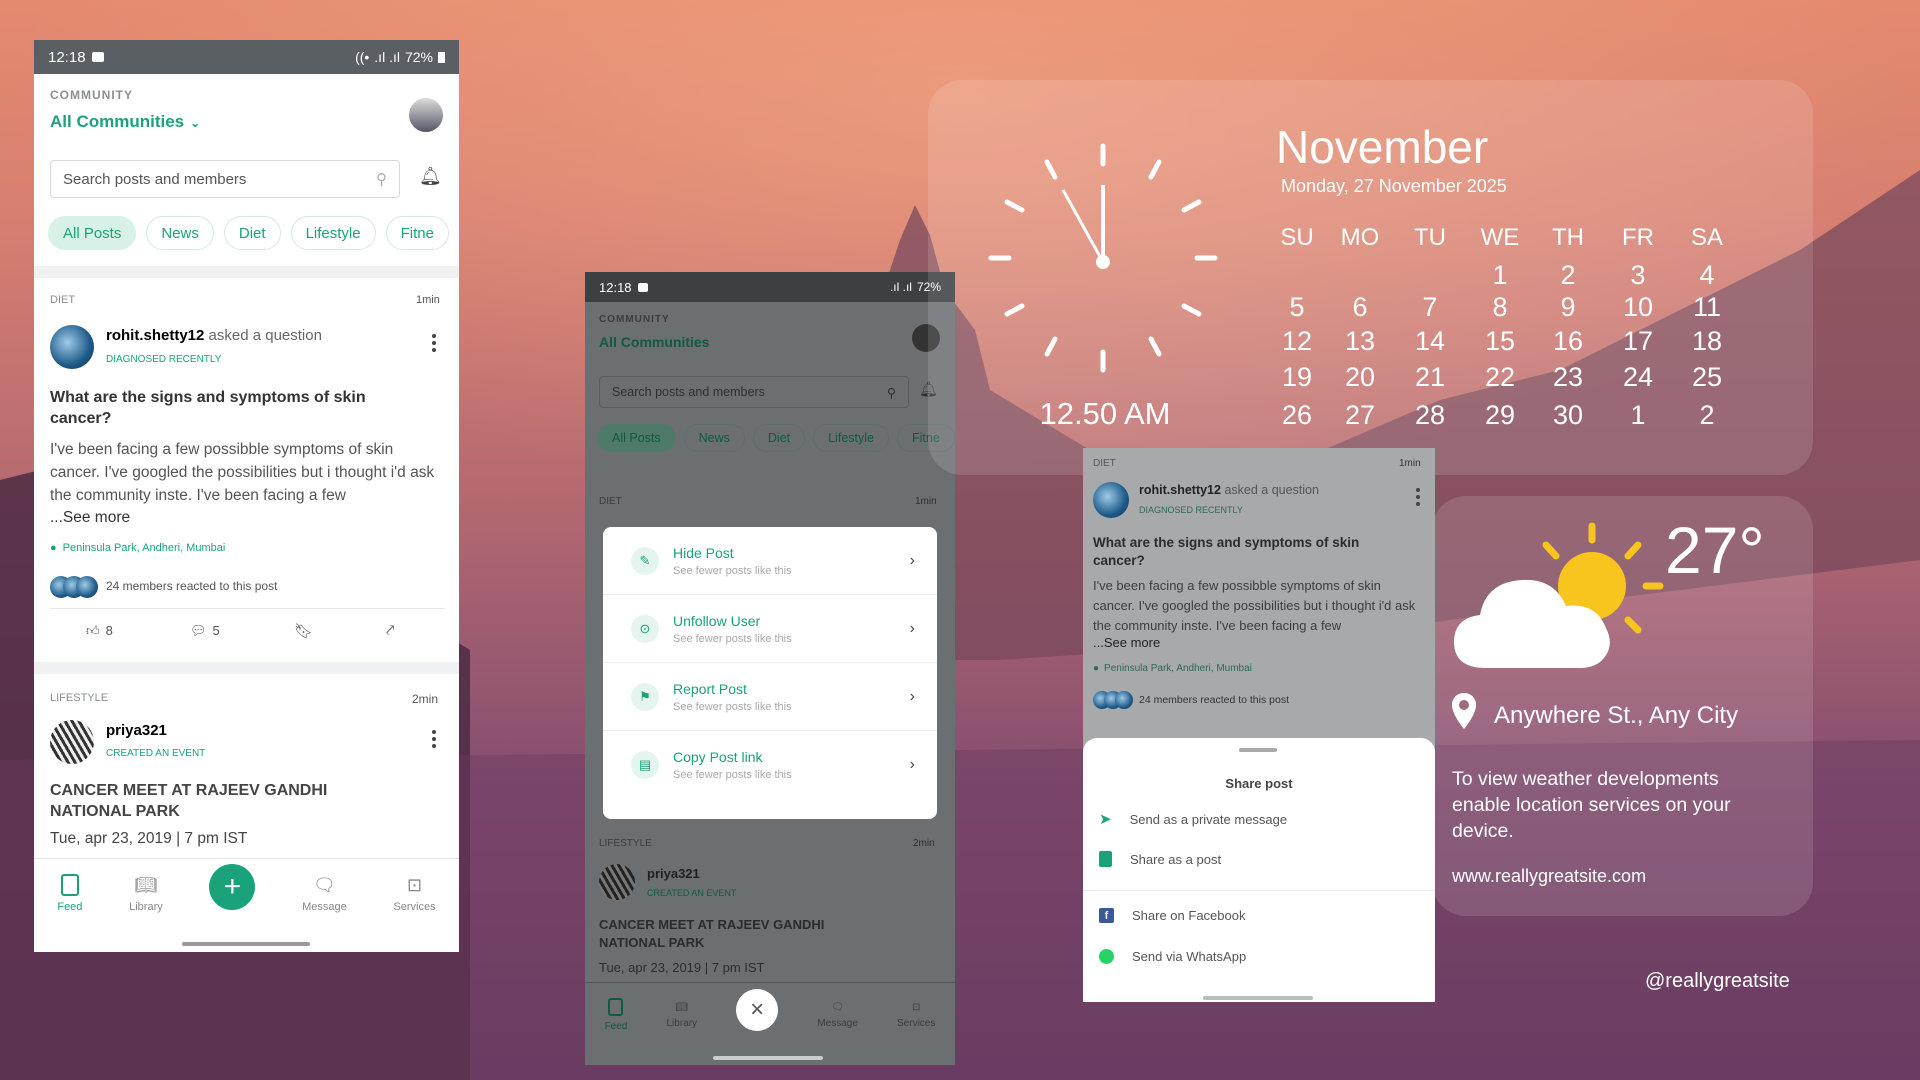 The width and height of the screenshot is (1920, 1080). I want to click on calendar-day: 29, so click(1500, 415).